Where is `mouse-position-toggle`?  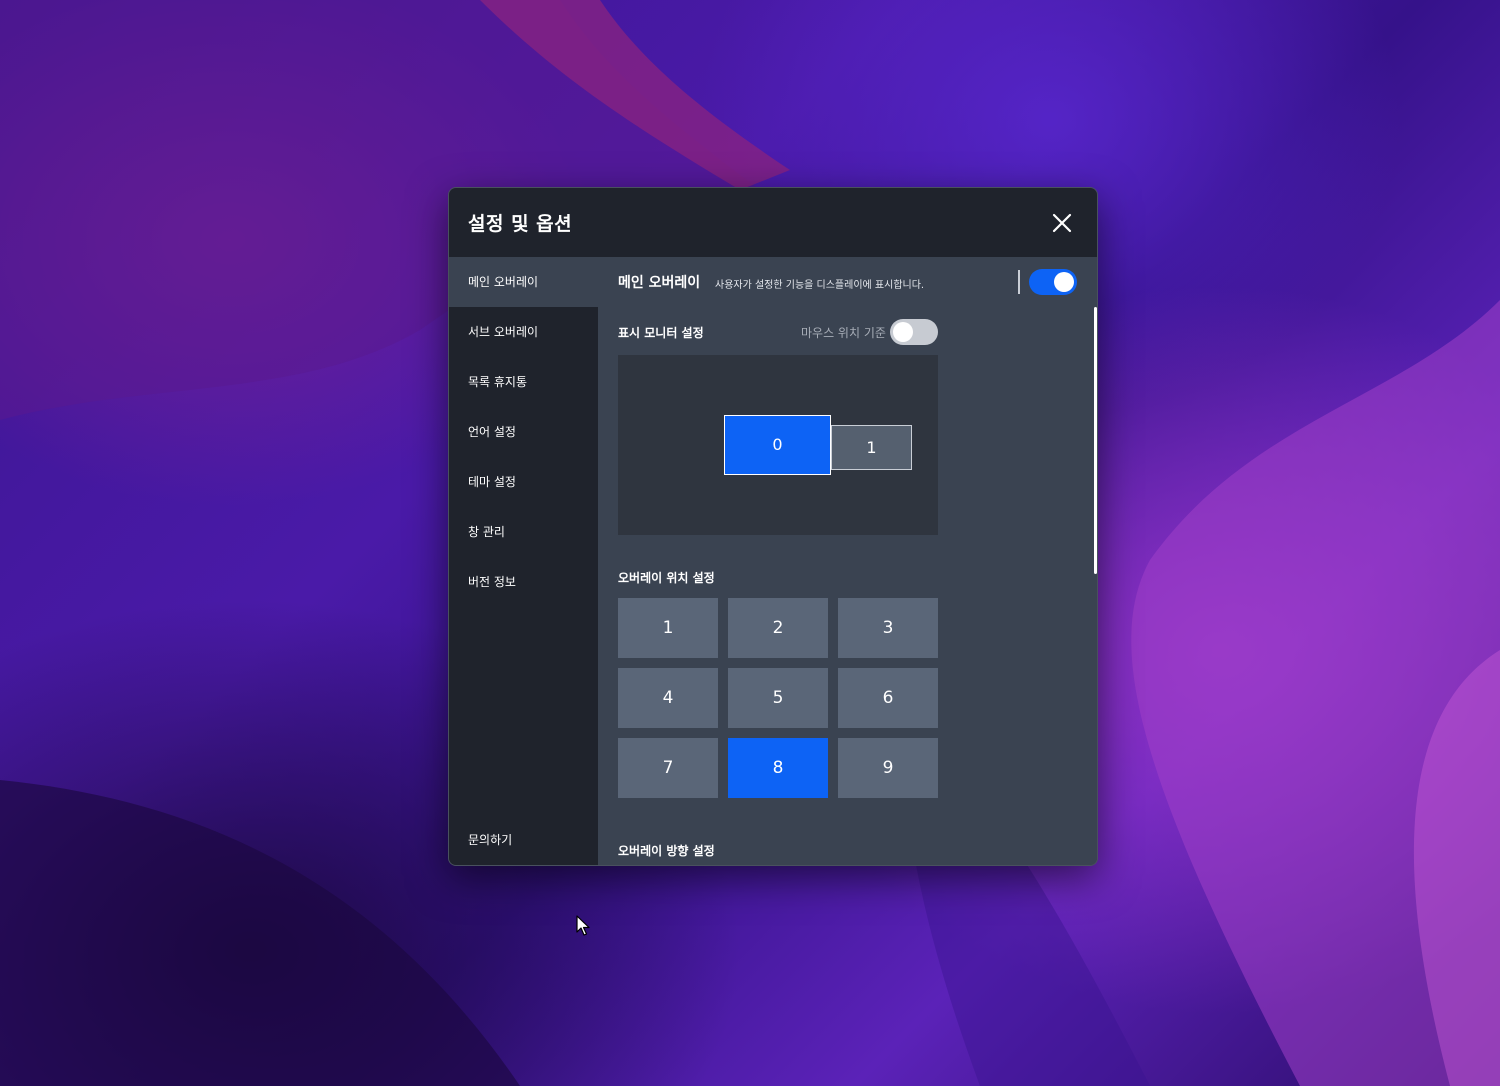
mouse-position-toggle is located at coordinates (914, 332).